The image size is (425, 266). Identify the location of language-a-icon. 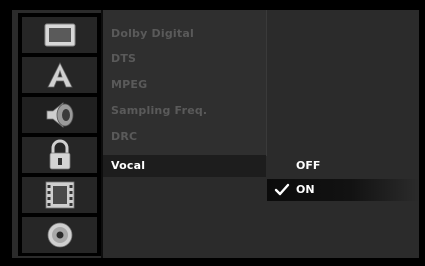
(59, 75).